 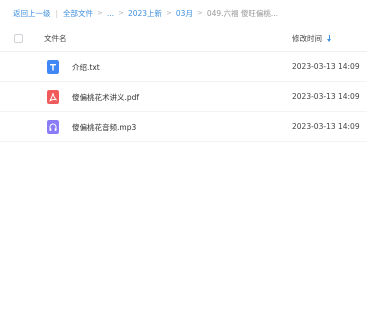 What do you see at coordinates (18, 38) in the screenshot?
I see `select-all-checkbox` at bounding box center [18, 38].